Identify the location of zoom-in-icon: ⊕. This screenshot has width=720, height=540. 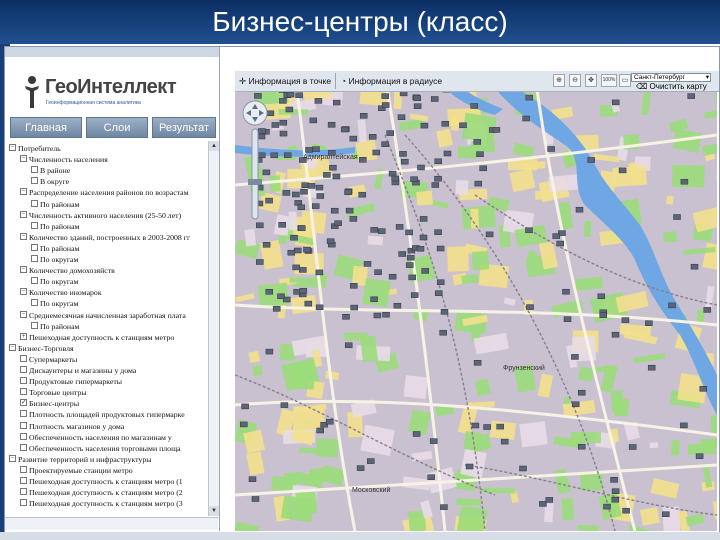
(559, 80).